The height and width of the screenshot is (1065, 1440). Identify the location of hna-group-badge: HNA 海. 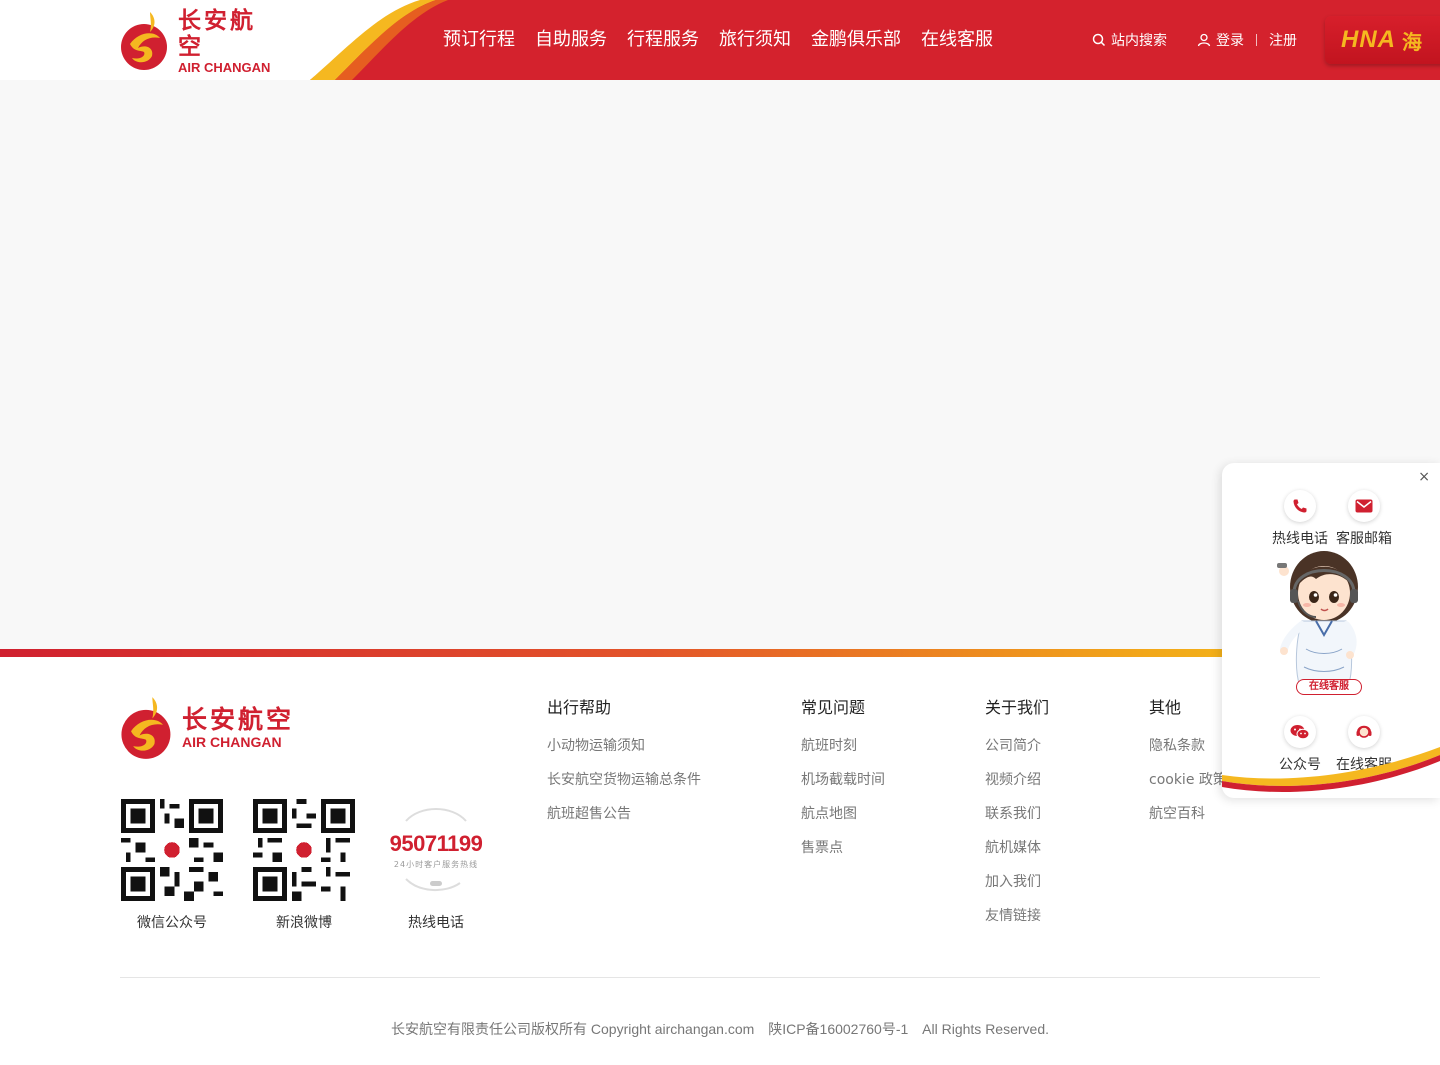
(1382, 40).